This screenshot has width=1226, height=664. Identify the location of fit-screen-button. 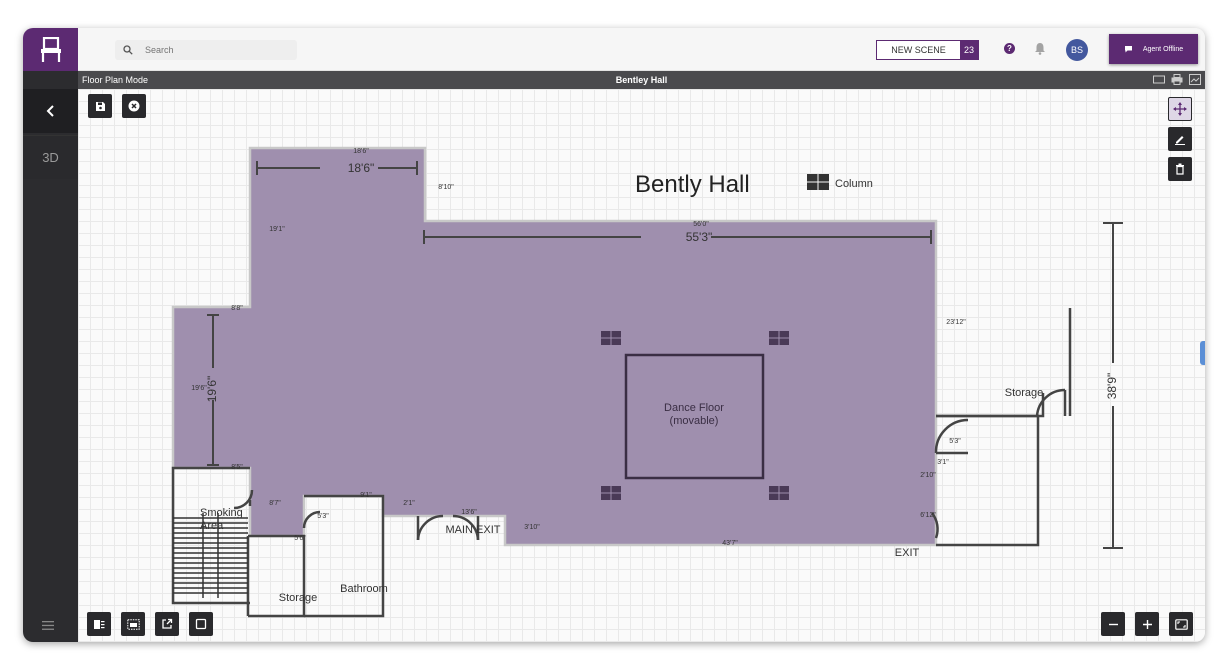
(1181, 624).